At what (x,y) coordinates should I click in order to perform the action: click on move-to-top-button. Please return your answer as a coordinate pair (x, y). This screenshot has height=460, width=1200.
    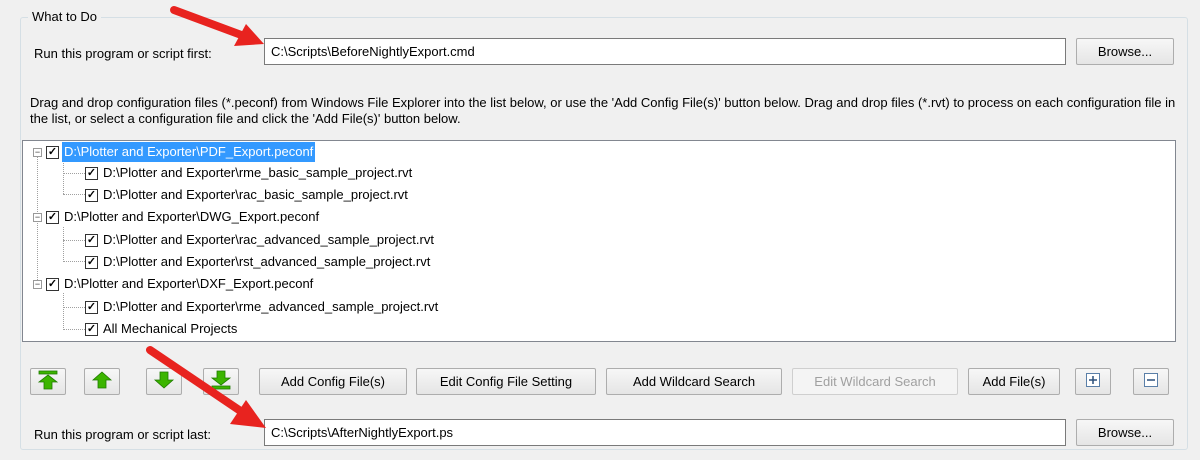
    Looking at the image, I should click on (48, 381).